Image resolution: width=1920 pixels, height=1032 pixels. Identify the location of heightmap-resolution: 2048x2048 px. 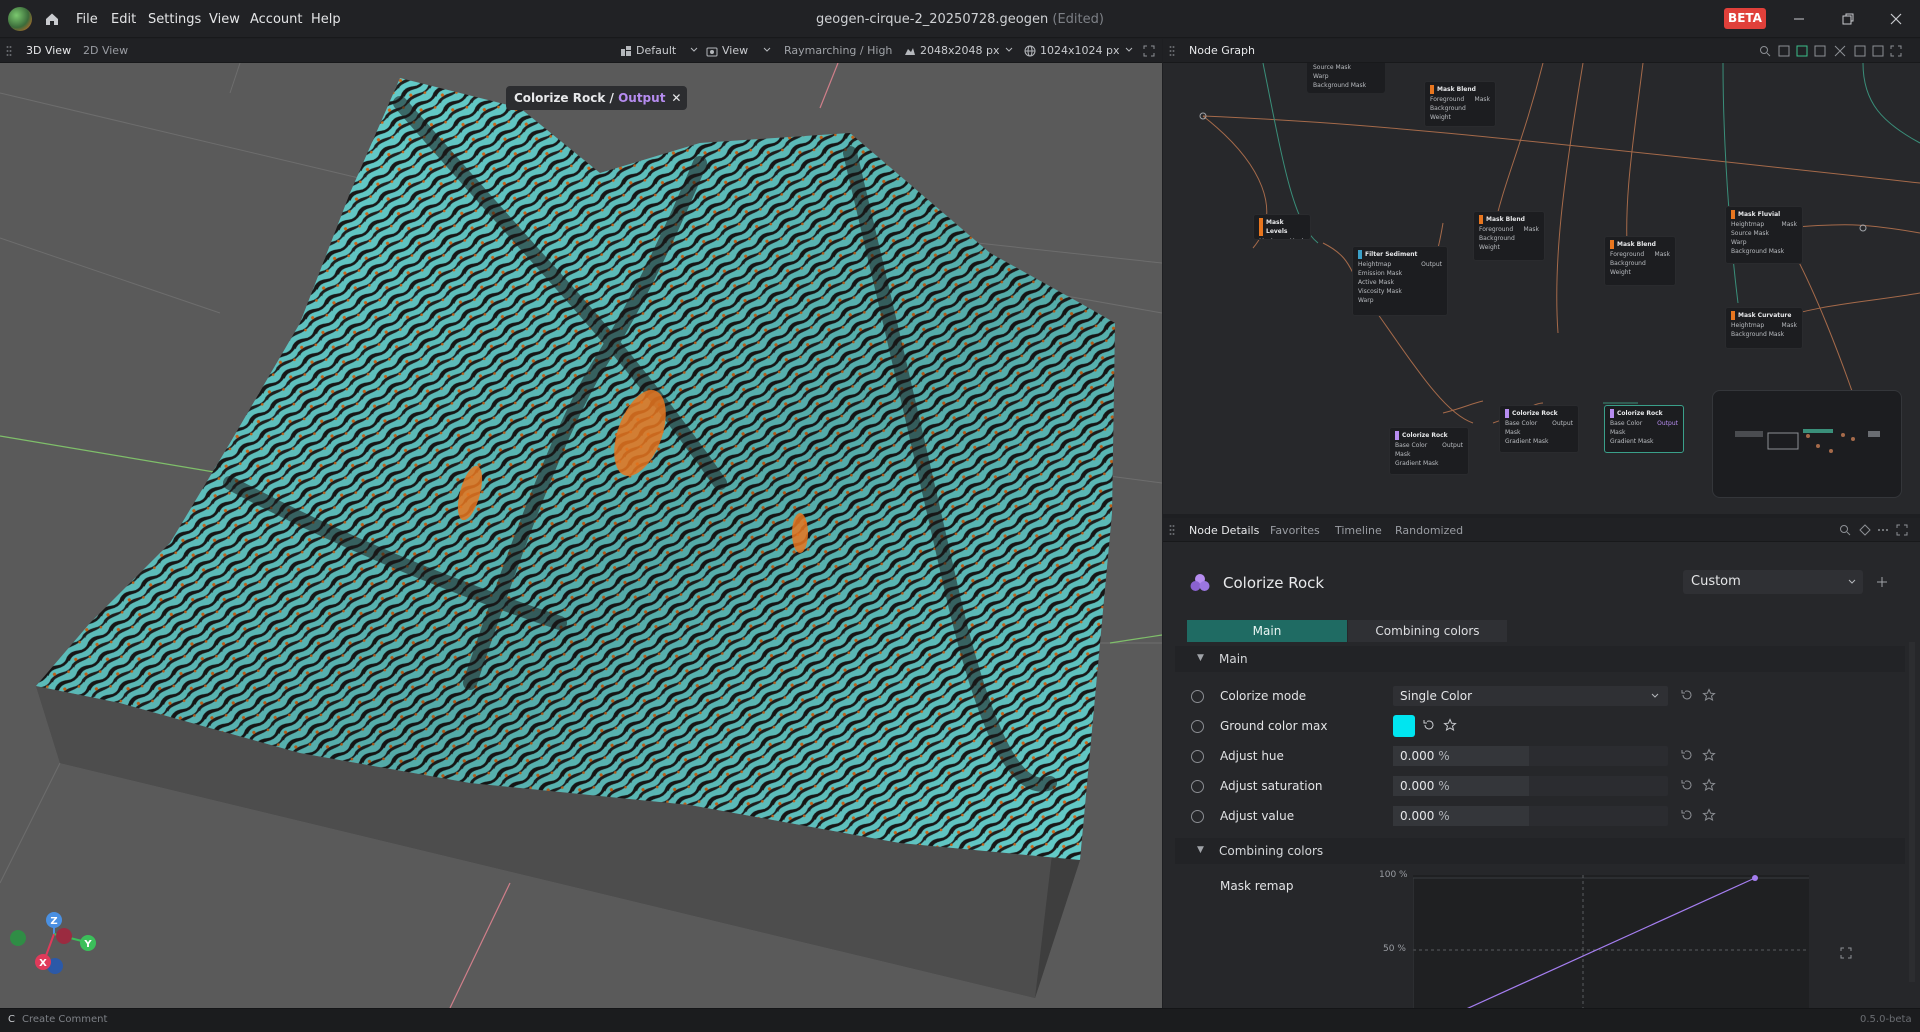
(960, 50).